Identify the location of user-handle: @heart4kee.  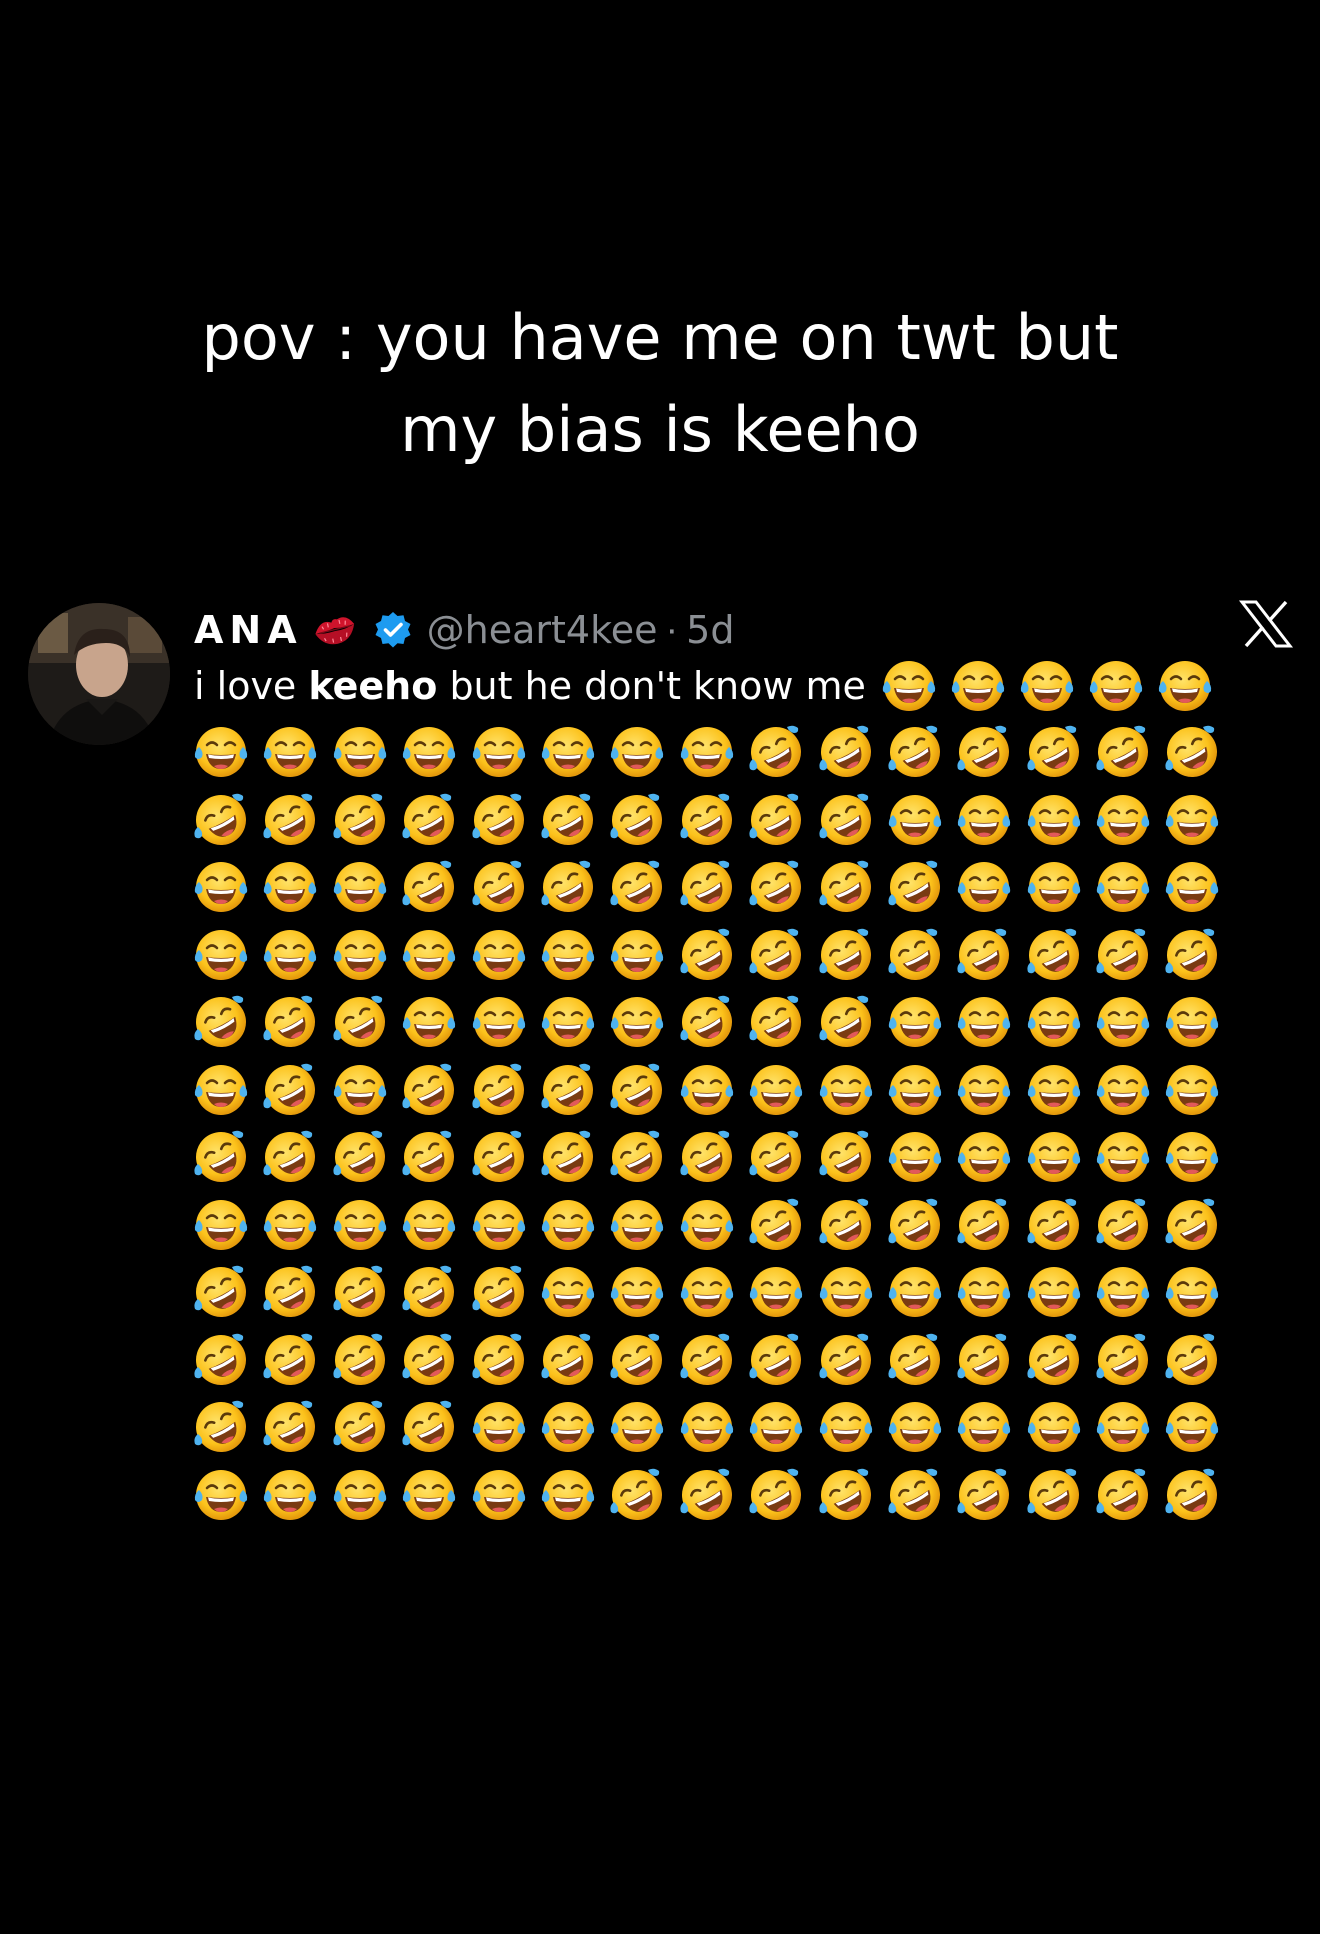
(542, 630).